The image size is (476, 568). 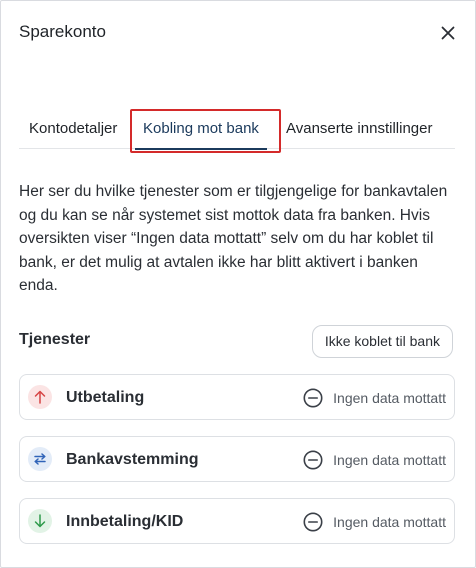 I want to click on close-icon, so click(x=448, y=33).